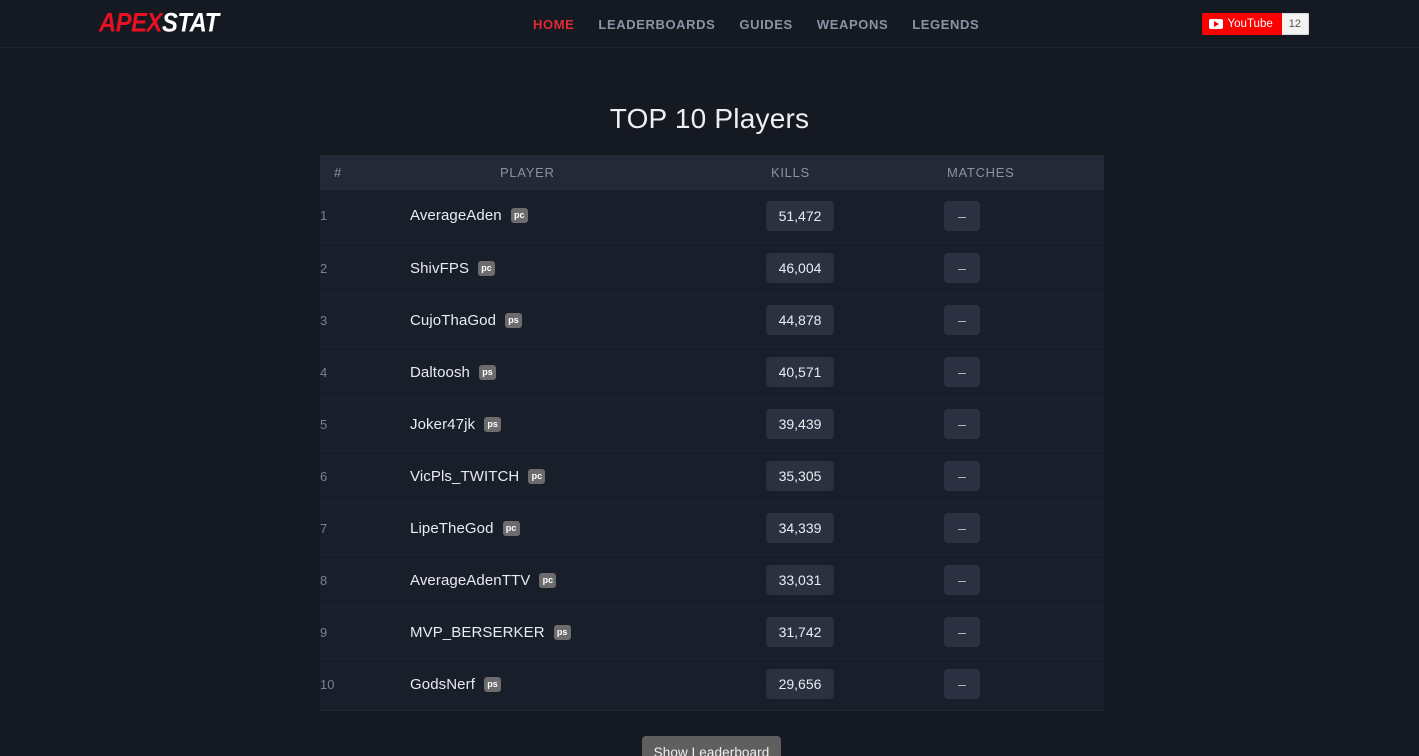  What do you see at coordinates (800, 528) in the screenshot?
I see `kills-value: 34,339` at bounding box center [800, 528].